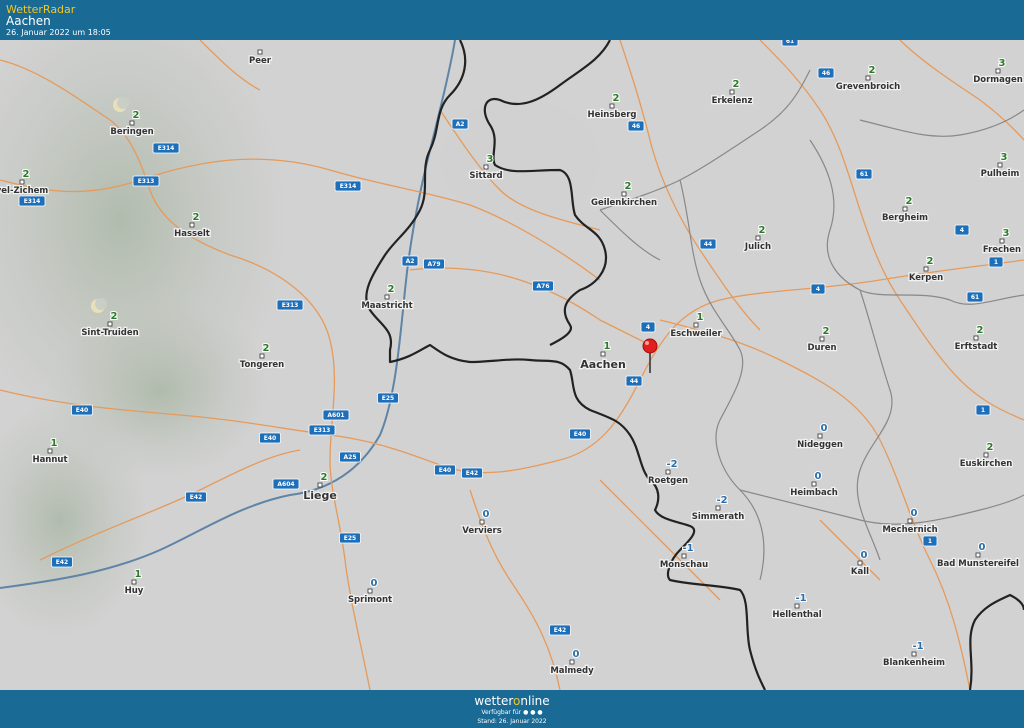 This screenshot has width=1024, height=728. What do you see at coordinates (49, 460) in the screenshot?
I see `town-name: Hannut` at bounding box center [49, 460].